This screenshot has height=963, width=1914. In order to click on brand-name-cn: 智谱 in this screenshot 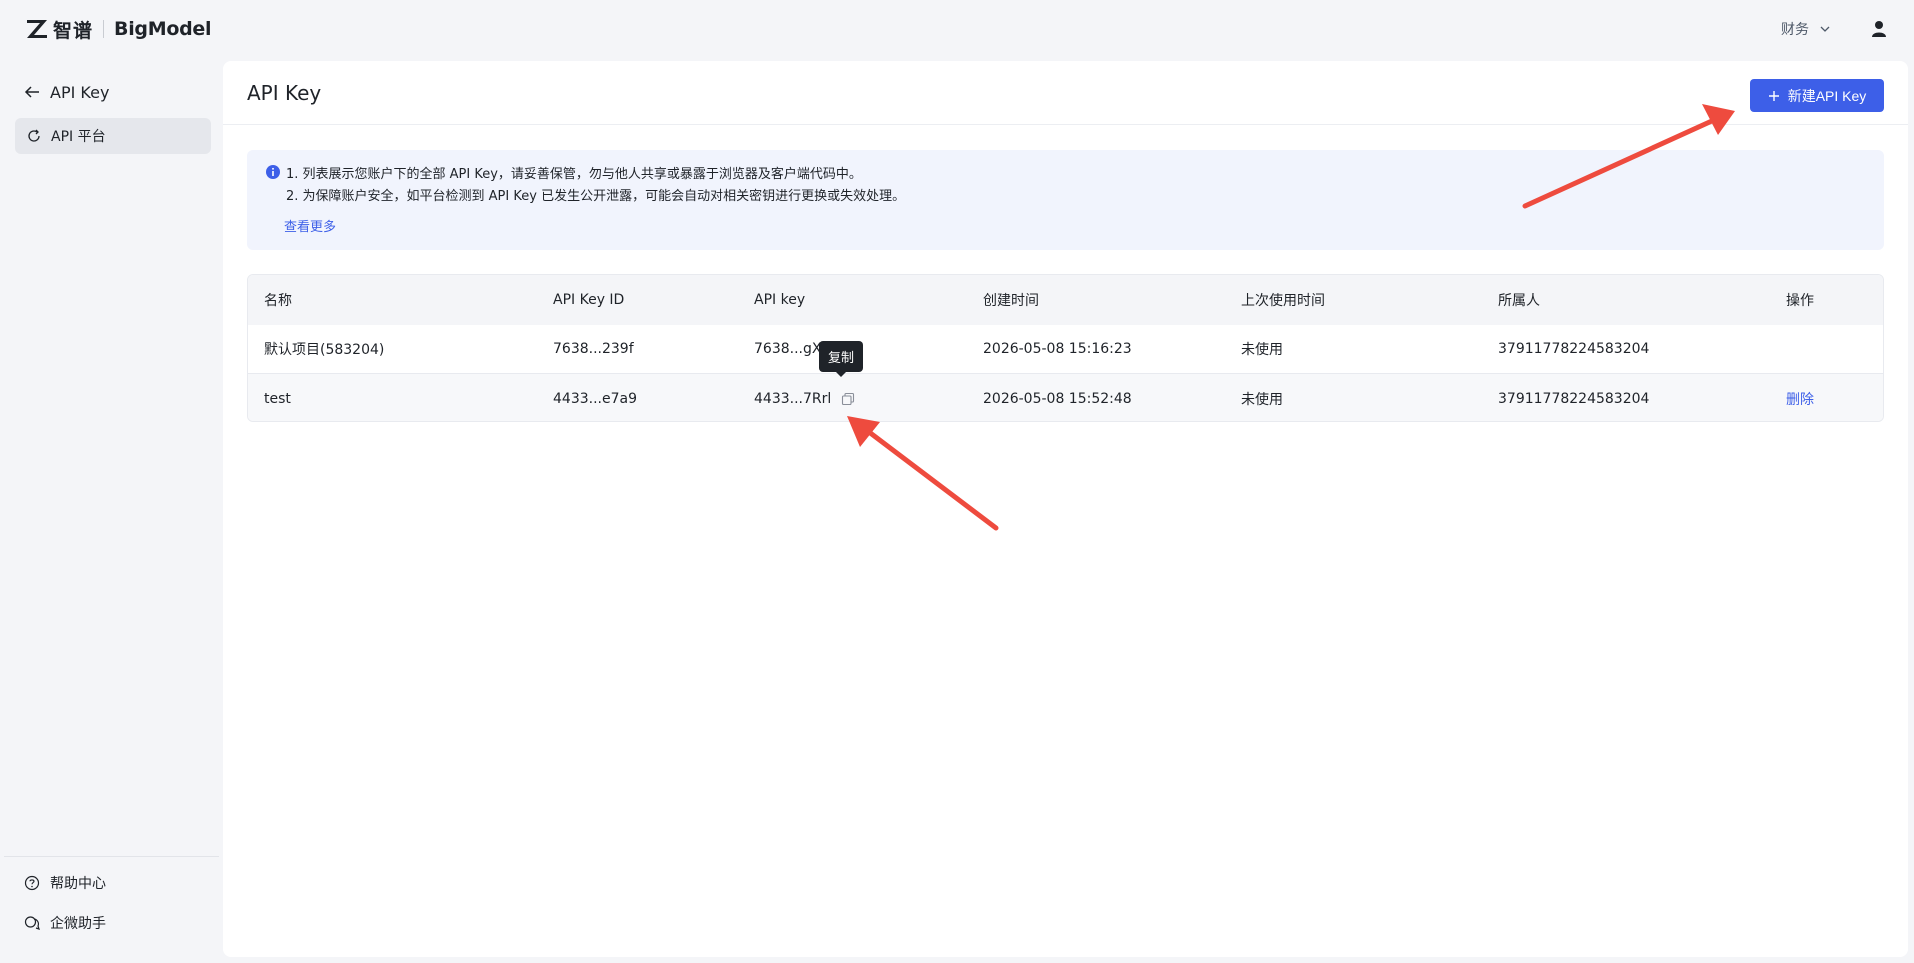, I will do `click(73, 30)`.